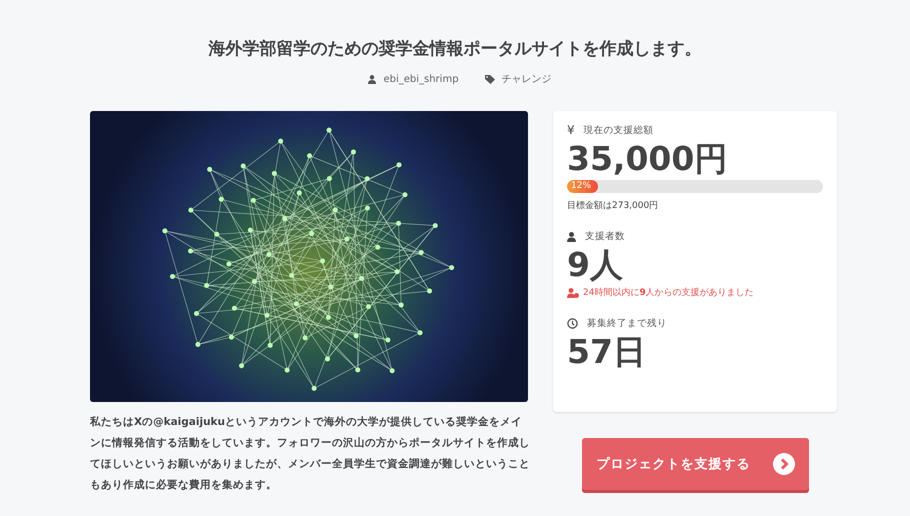 The height and width of the screenshot is (516, 910). I want to click on stat-label: 現在の支援総額, so click(619, 130).